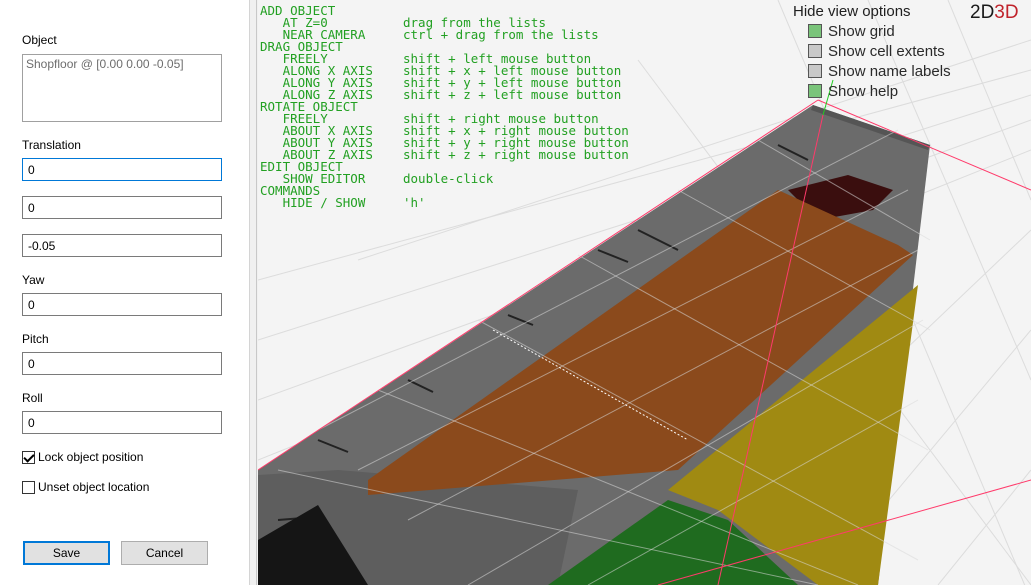 Image resolution: width=1031 pixels, height=585 pixels. I want to click on object-listbox: Shopfloor @ [0.00 0.00 -0.05], so click(122, 88).